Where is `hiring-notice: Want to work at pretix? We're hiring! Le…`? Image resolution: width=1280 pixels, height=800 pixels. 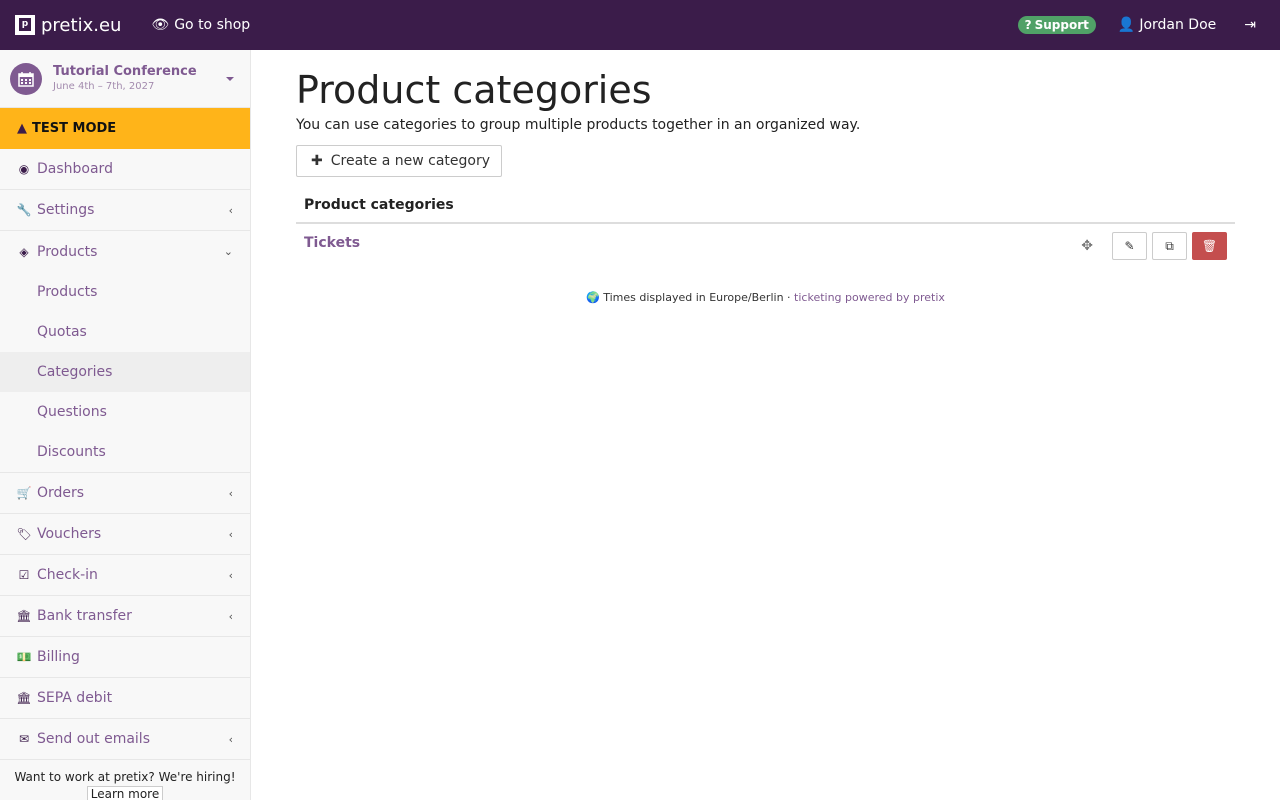
hiring-notice: Want to work at pretix? We're hiring! Le… is located at coordinates (125, 780).